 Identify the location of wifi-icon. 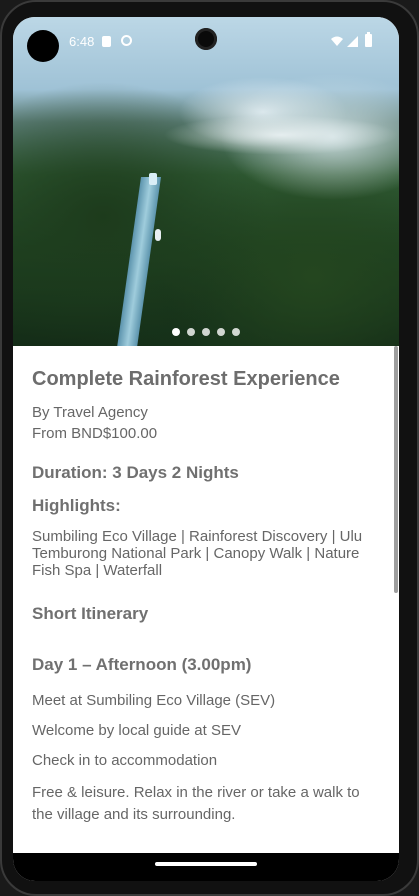
(337, 41).